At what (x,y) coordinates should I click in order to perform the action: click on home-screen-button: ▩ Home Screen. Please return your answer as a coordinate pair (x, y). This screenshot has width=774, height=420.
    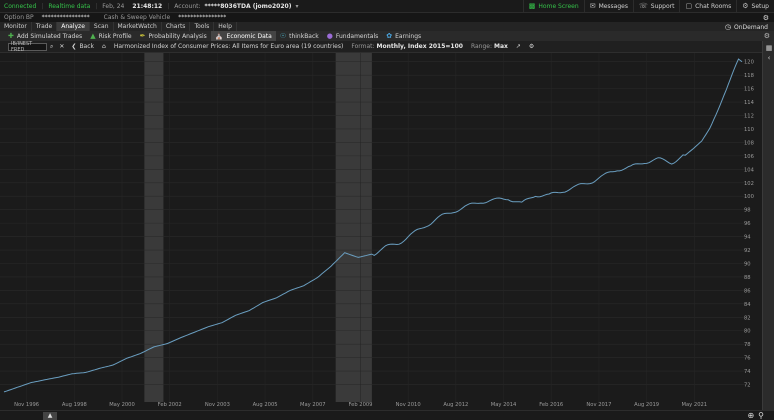
    Looking at the image, I should click on (553, 6).